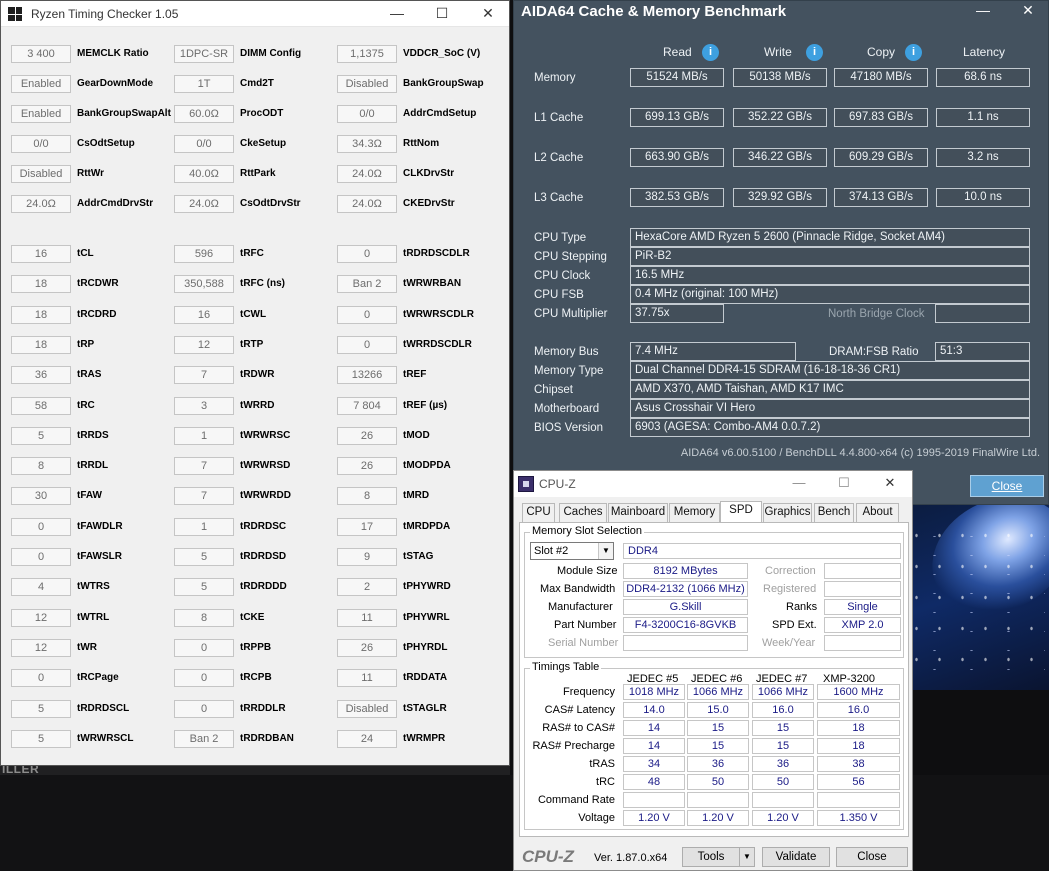  Describe the element at coordinates (677, 197) in the screenshot. I see `bench-value: 382.53 GB/s` at that location.